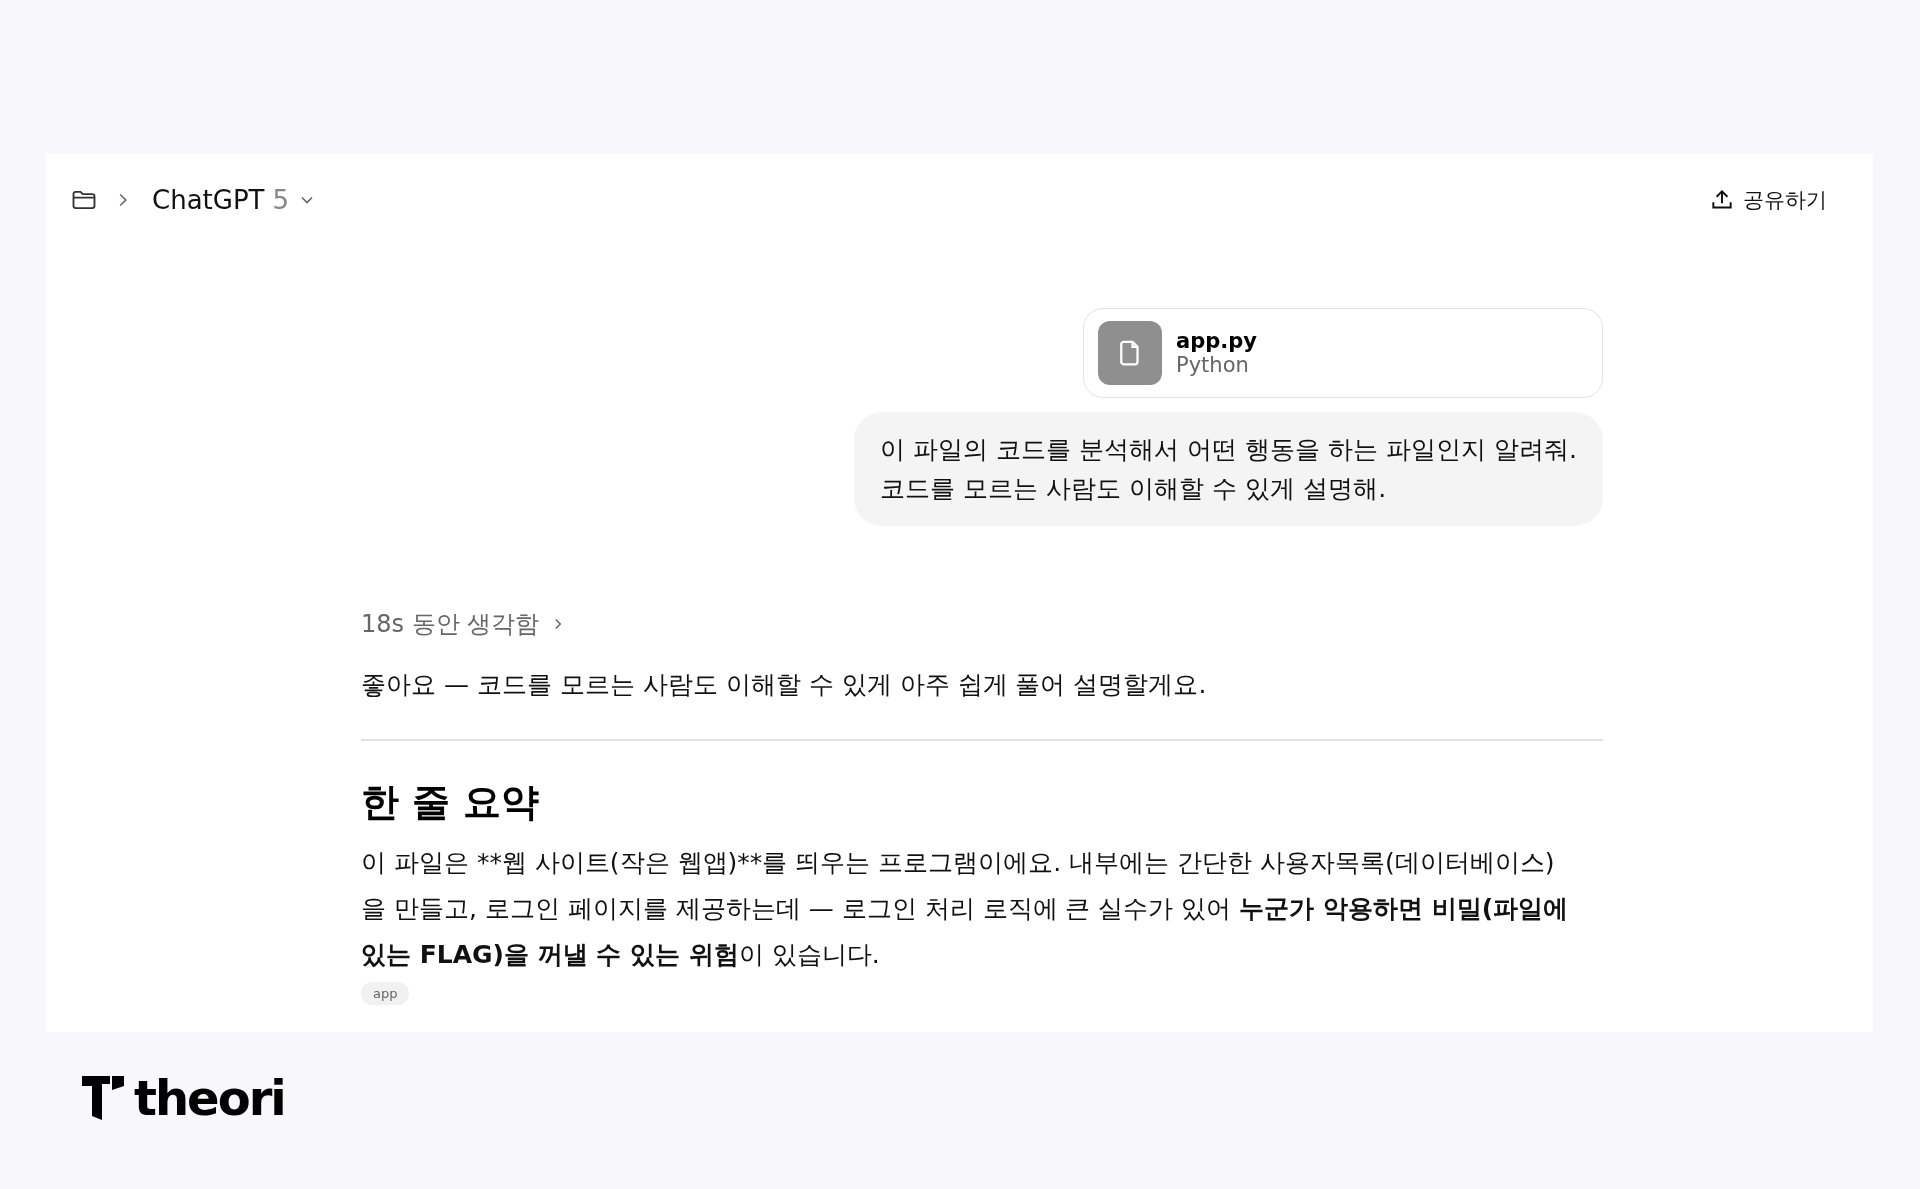 The image size is (1920, 1189). What do you see at coordinates (965, 909) in the screenshot?
I see `summary-paragraph: 이 파일은 **웹 사이트(작은 웹앱)**를 띄우는 프로그램이에요. 내부에는 간단한 사용자목록(데이터베이스)을 만들고, 로그인 페이지를 제공하는데 — 로그인 처리 로직에 큰 실수가 있어 누군가 악용하면 비밀(파일에 있는 FLAG)을 꺼낼 수 있는 위험이 있습니다.` at bounding box center [965, 909].